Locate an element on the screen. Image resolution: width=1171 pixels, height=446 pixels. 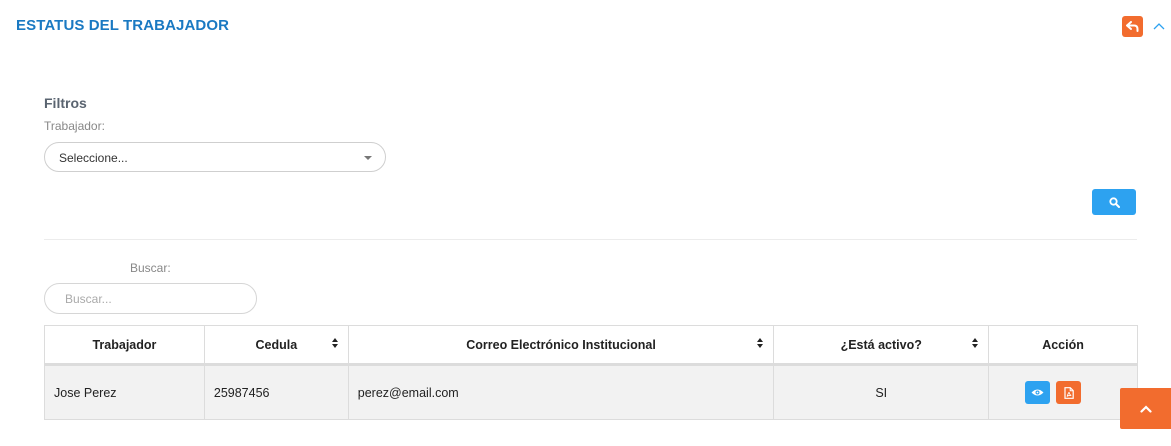
search-icon is located at coordinates (1114, 202).